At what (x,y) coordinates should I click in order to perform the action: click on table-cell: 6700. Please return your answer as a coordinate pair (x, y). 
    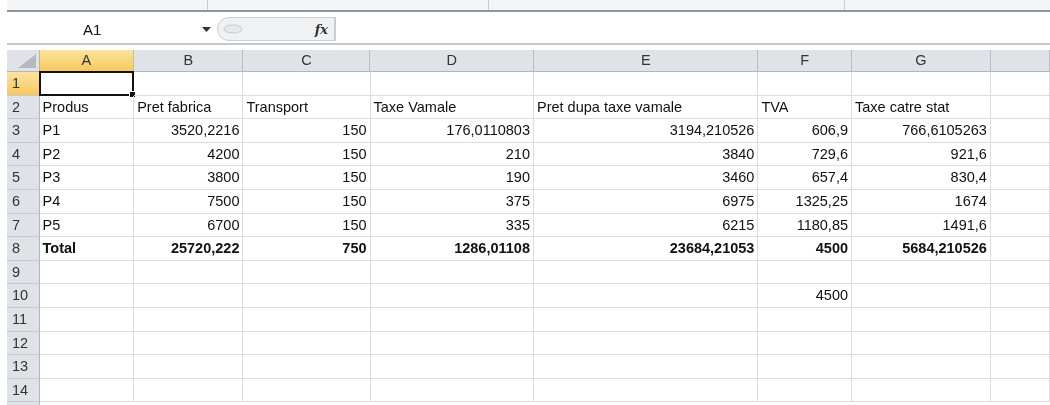
    Looking at the image, I should click on (189, 225).